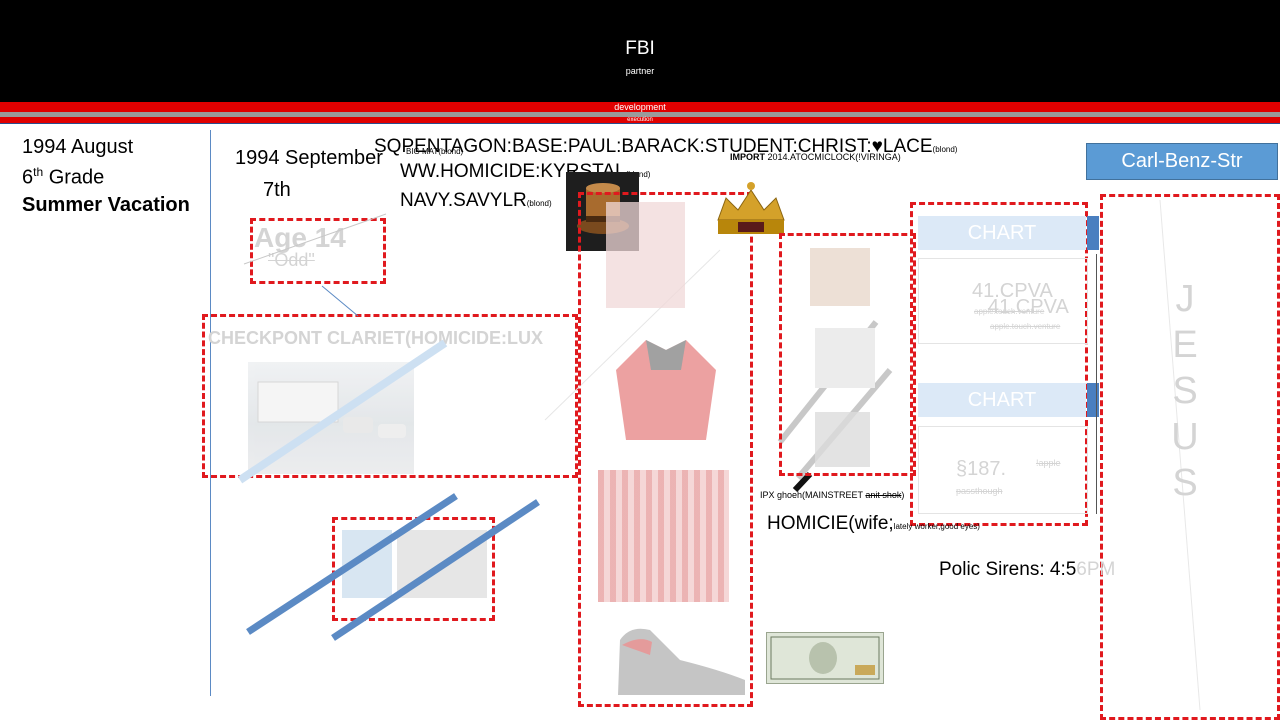  I want to click on homicie-text: HOMICIE(wife;, so click(830, 523).